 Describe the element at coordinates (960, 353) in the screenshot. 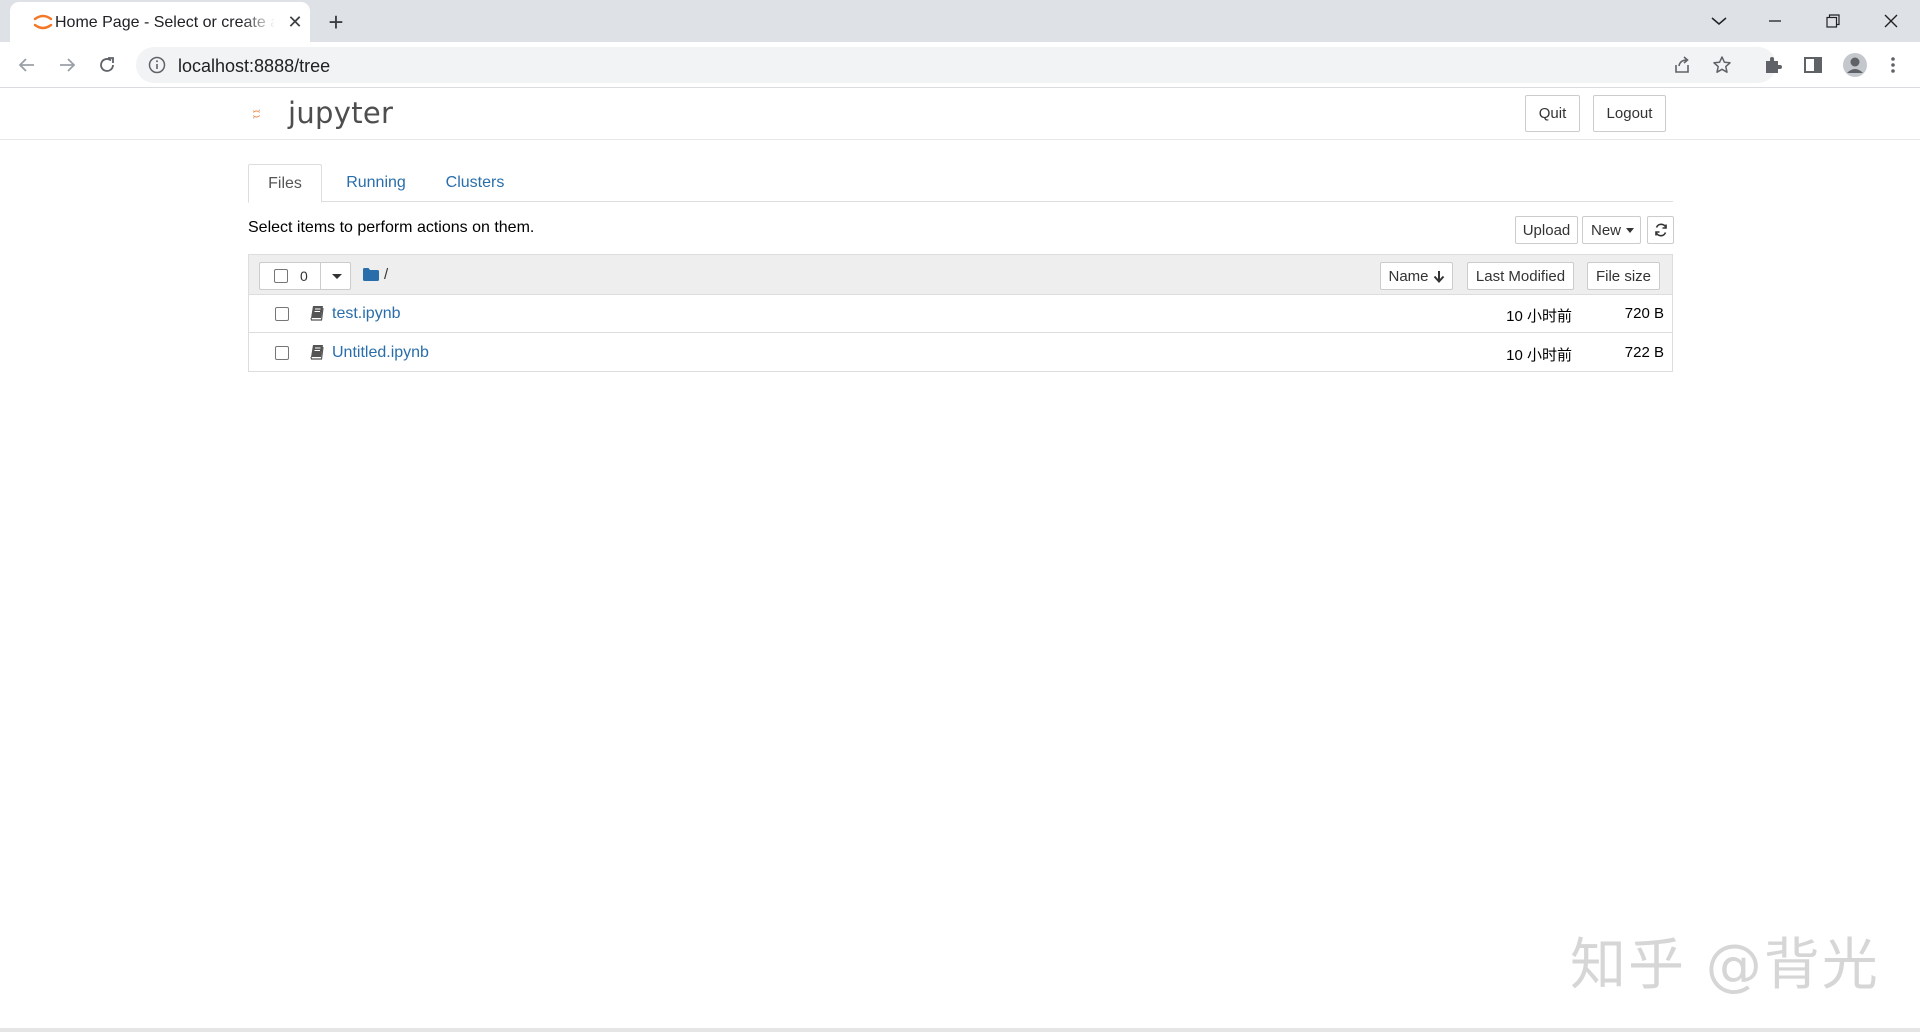

I see `file-row: Untitled.ipynb 10 小时前 722 B` at that location.